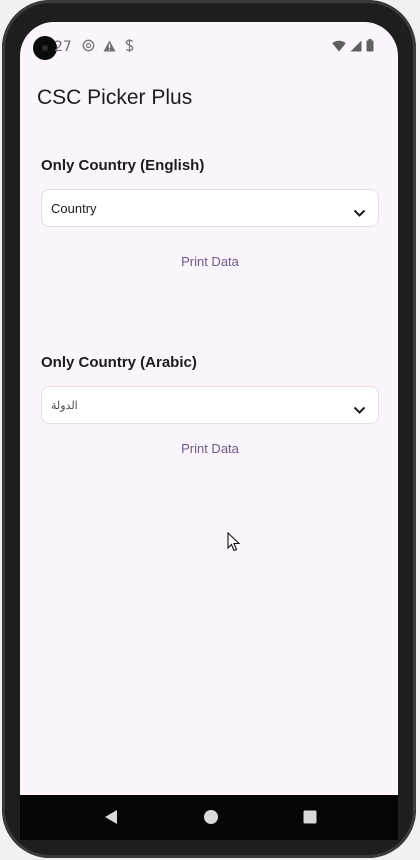 This screenshot has height=860, width=420. What do you see at coordinates (129, 45) in the screenshot?
I see `data-saver-icon` at bounding box center [129, 45].